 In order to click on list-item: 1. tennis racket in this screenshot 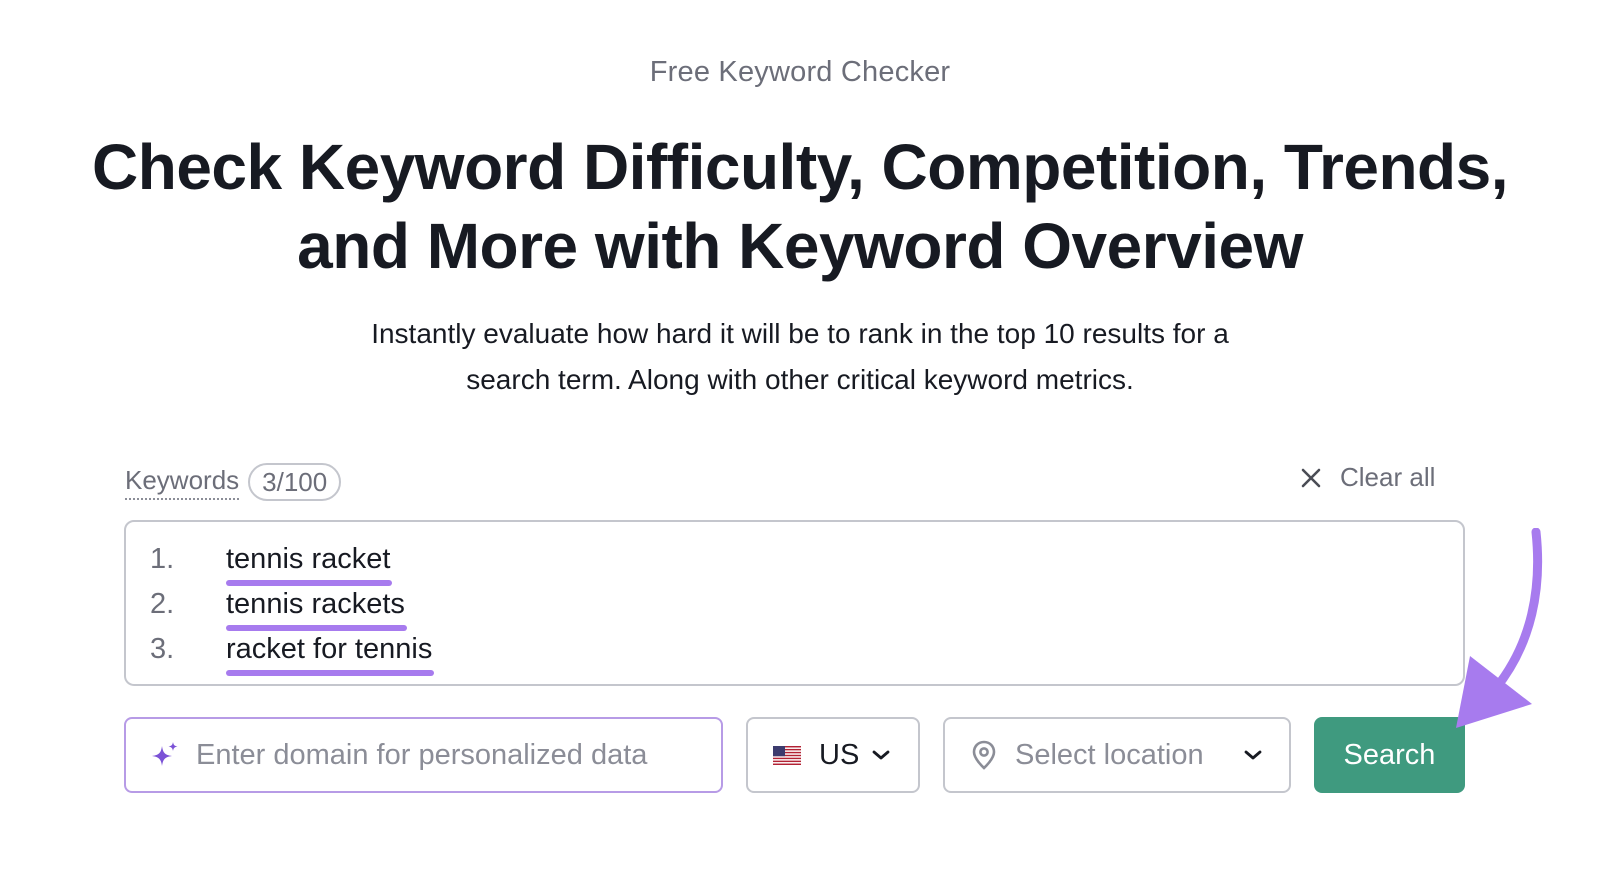, I will do `click(271, 562)`.